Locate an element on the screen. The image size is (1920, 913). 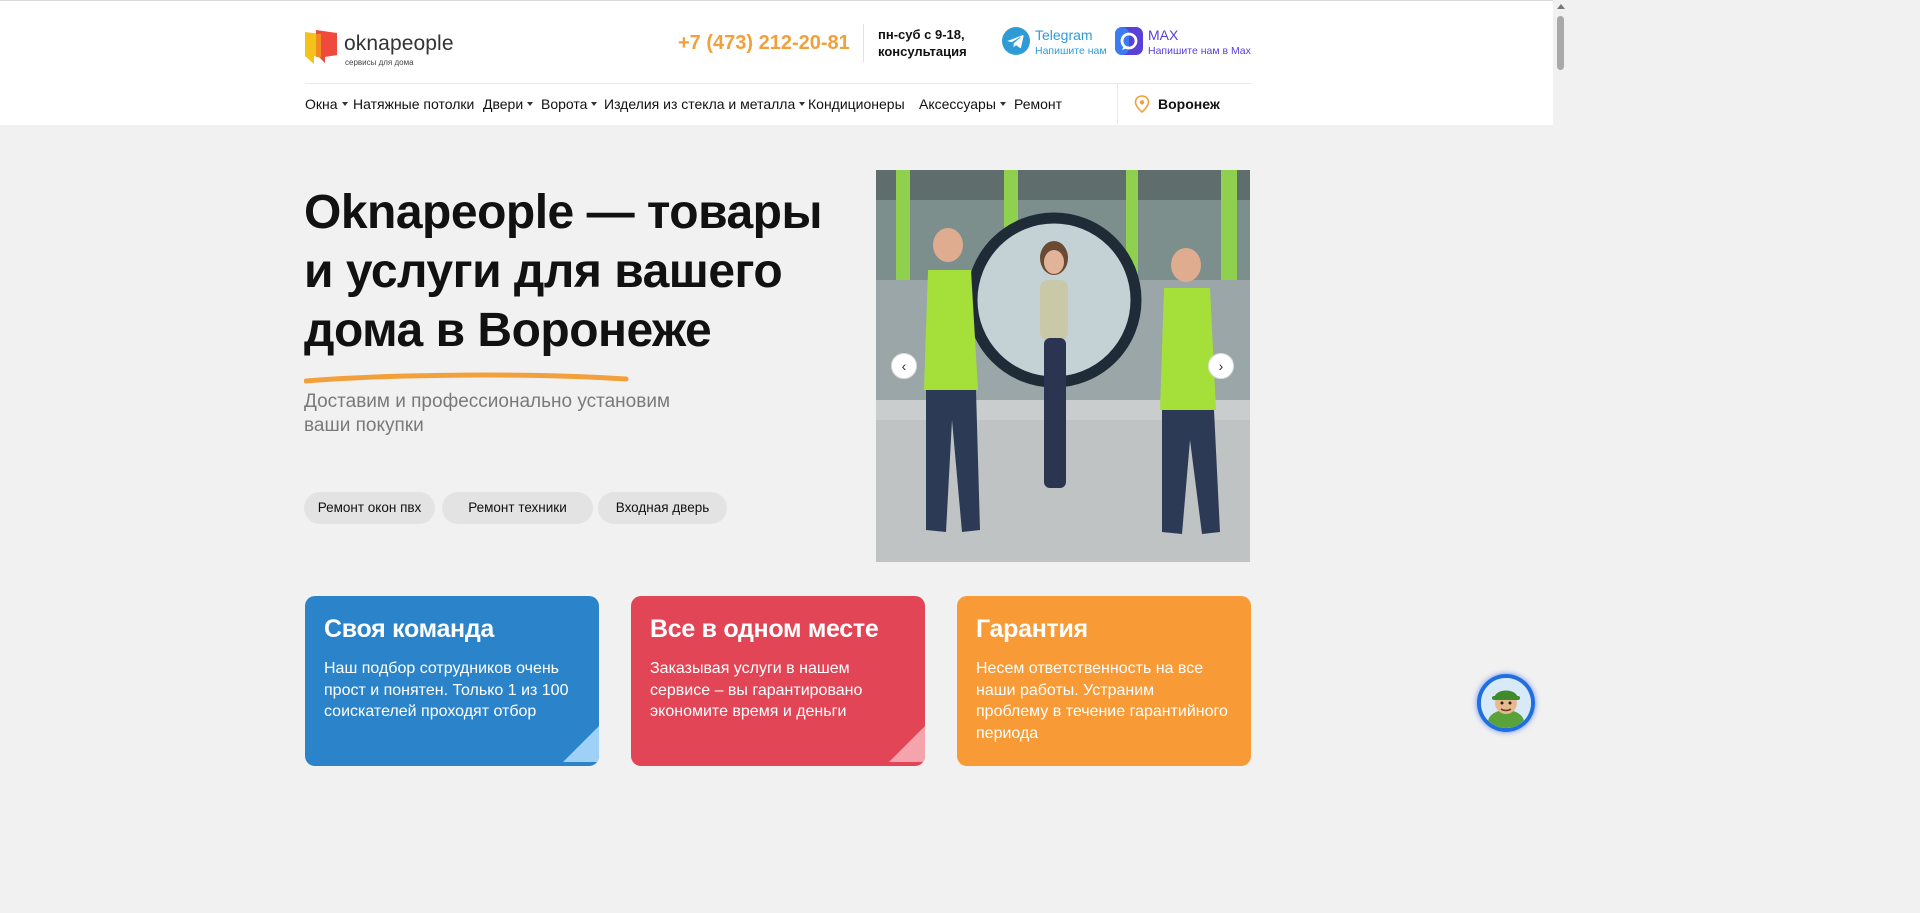
logo-mark-icon is located at coordinates (321, 47).